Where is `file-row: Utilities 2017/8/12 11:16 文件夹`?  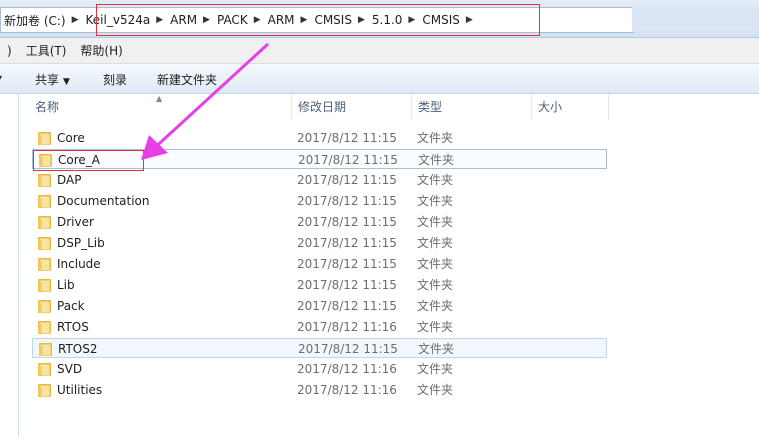 file-row: Utilities 2017/8/12 11:16 文件夹 is located at coordinates (319, 390).